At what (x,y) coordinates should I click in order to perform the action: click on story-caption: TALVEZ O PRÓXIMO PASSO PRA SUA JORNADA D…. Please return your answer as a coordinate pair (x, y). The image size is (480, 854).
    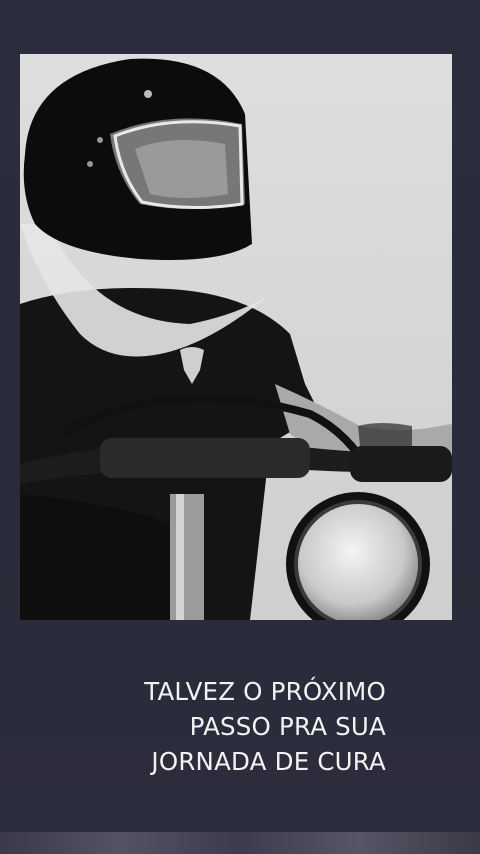
    Looking at the image, I should click on (206, 726).